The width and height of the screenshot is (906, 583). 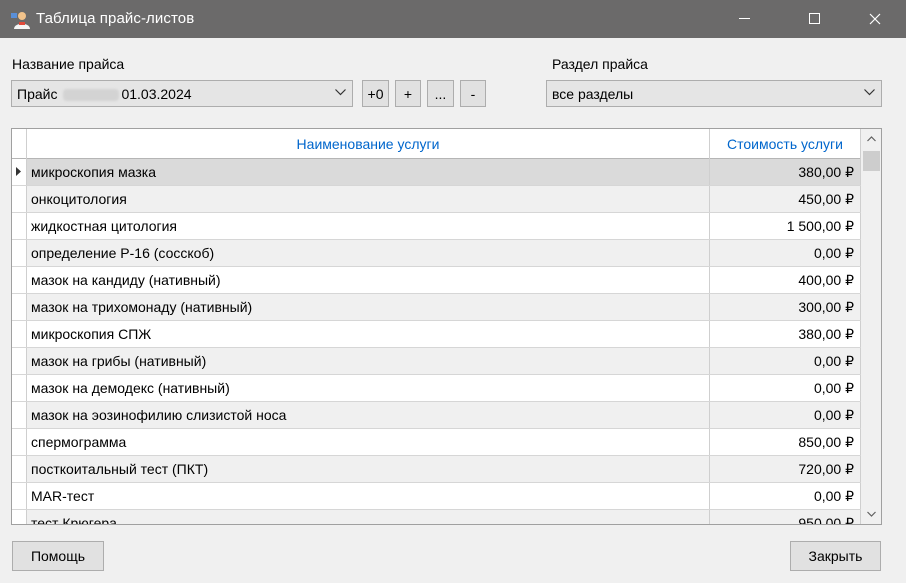 I want to click on close-dialog-button: Закрыть, so click(x=835, y=556).